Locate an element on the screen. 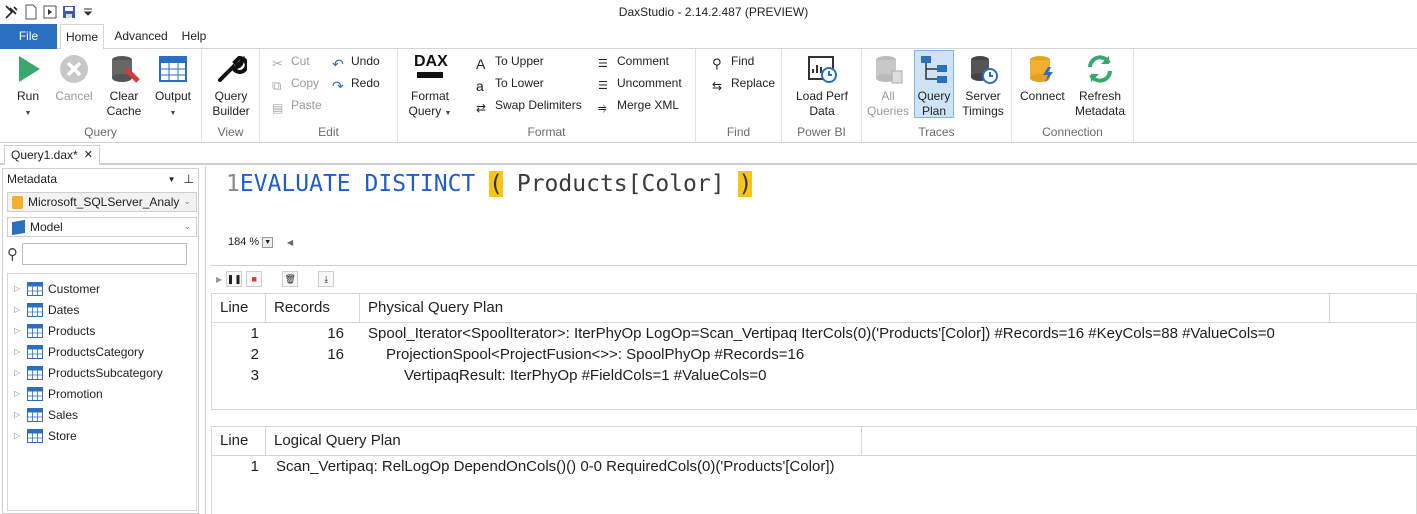  refresh-metadata-label-1: Refresh is located at coordinates (1100, 96).